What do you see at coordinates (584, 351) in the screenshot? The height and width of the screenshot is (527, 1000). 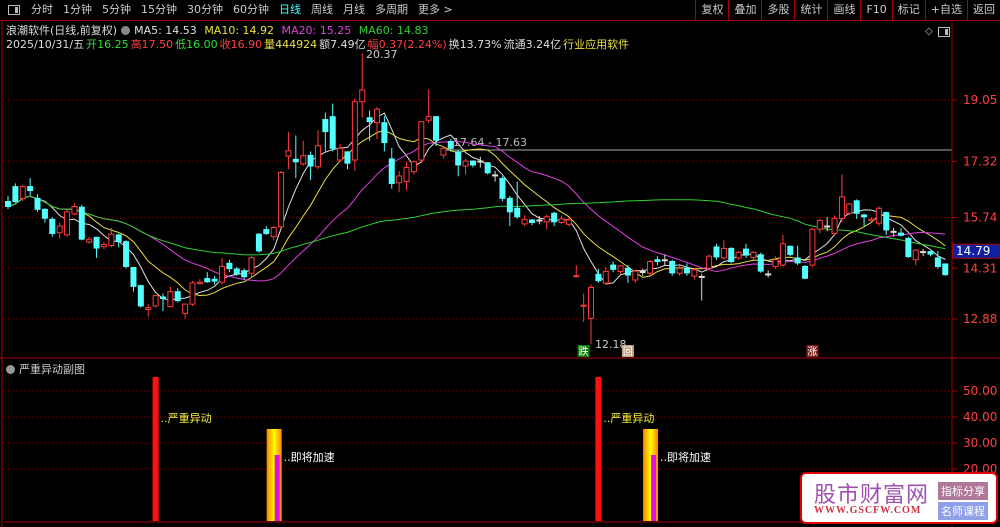 I see `signal-marker-label: 跌` at bounding box center [584, 351].